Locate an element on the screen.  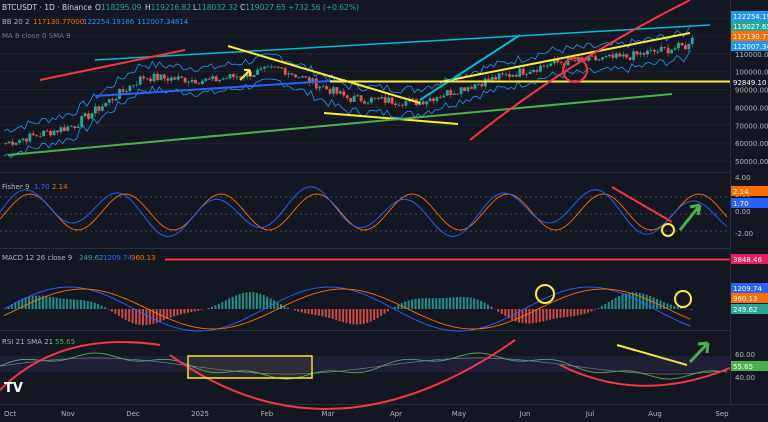
svg-text: 2.14 is located at coordinates (741, 192).